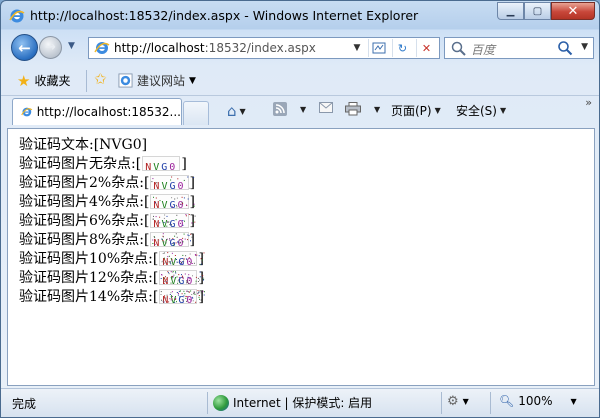  What do you see at coordinates (149, 167) in the screenshot?
I see `captcha-glyph: N` at bounding box center [149, 167].